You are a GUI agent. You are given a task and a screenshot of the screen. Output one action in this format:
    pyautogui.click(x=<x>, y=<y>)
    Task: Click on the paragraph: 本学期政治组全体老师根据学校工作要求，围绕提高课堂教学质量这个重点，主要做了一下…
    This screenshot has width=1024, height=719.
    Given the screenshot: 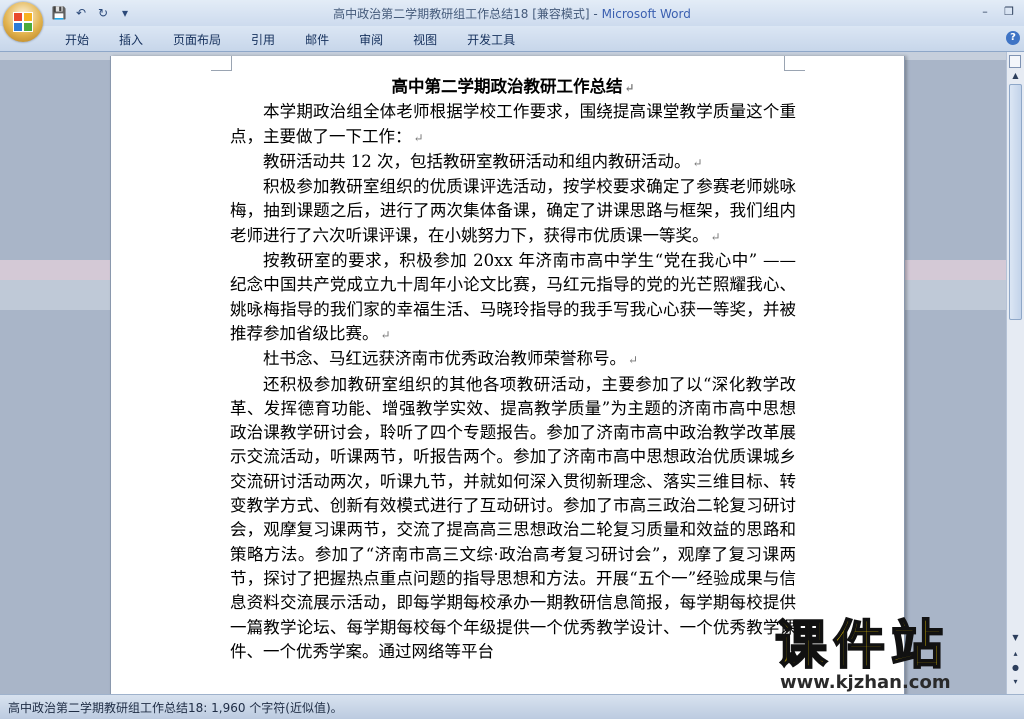 What is the action you would take?
    pyautogui.click(x=513, y=125)
    